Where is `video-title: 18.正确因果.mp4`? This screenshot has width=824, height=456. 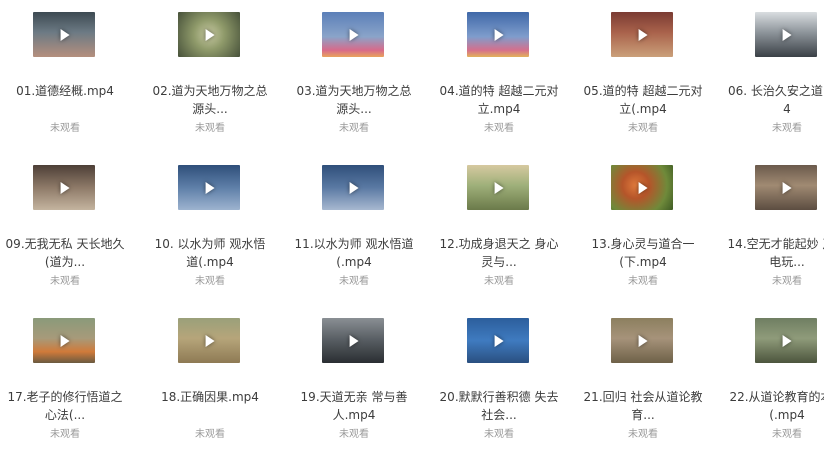
video-title: 18.正确因果.mp4 is located at coordinates (210, 397).